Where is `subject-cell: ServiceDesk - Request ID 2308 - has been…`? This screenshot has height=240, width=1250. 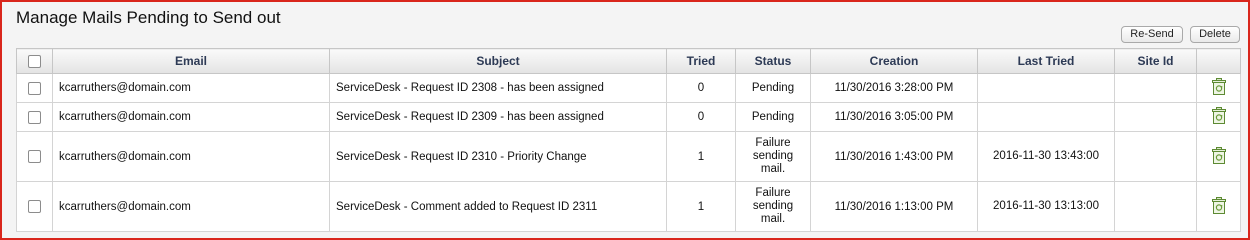 subject-cell: ServiceDesk - Request ID 2308 - has been… is located at coordinates (498, 88).